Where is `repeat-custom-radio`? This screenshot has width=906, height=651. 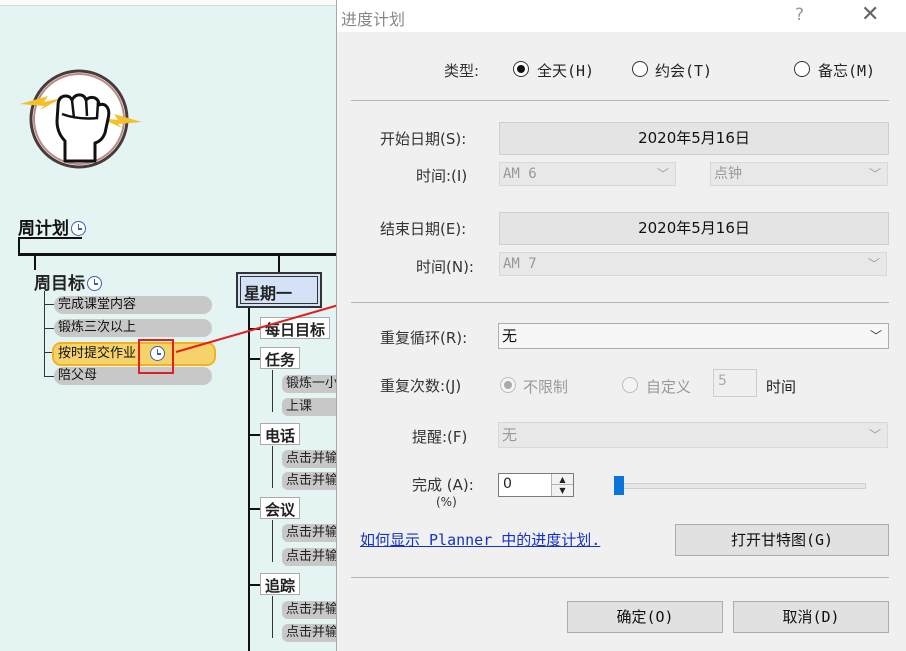 repeat-custom-radio is located at coordinates (630, 385).